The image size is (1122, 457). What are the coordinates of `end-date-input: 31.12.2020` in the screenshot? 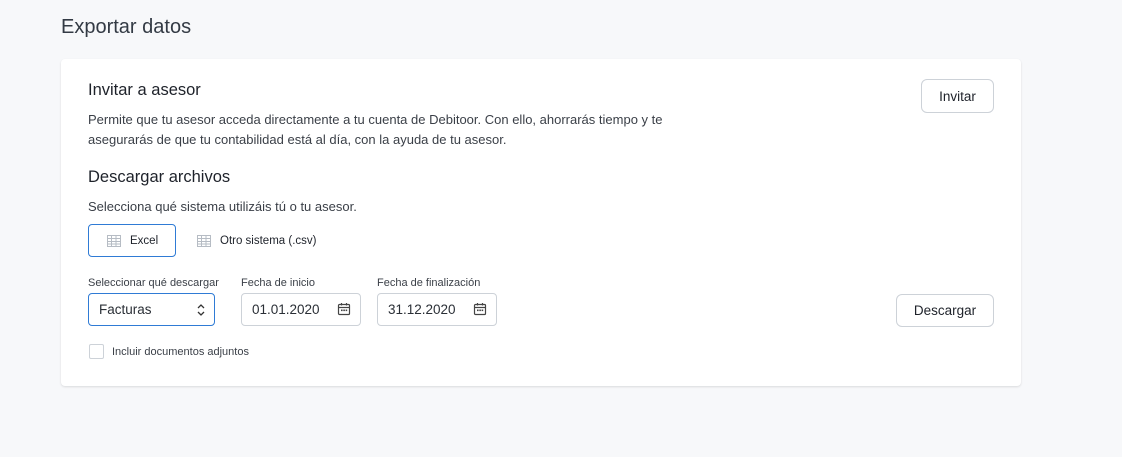 It's located at (437, 309).